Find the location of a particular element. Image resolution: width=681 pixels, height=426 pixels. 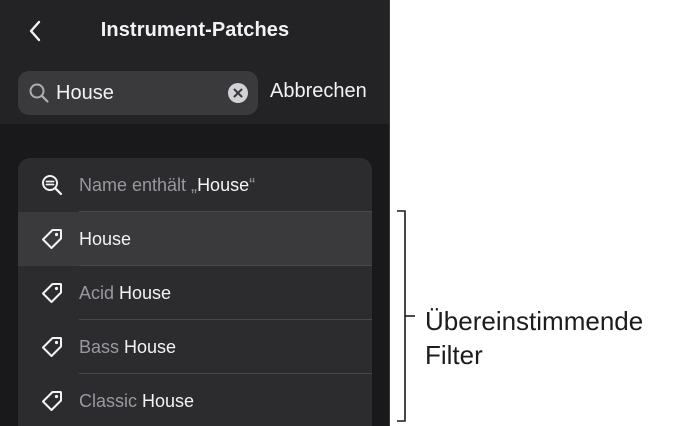

callout-label: Übereinstimmende Filter is located at coordinates (534, 338).